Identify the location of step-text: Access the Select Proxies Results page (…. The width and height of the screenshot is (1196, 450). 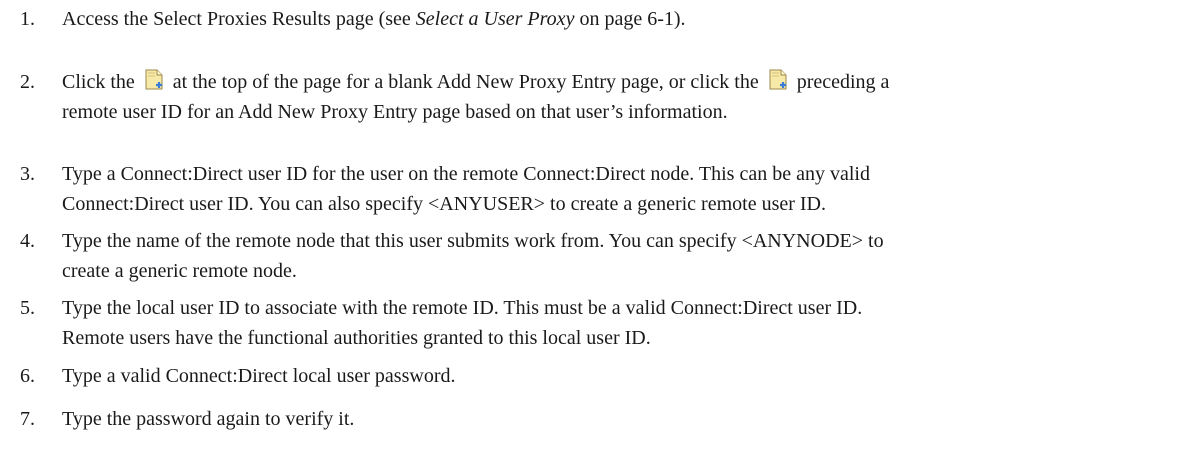
(374, 19).